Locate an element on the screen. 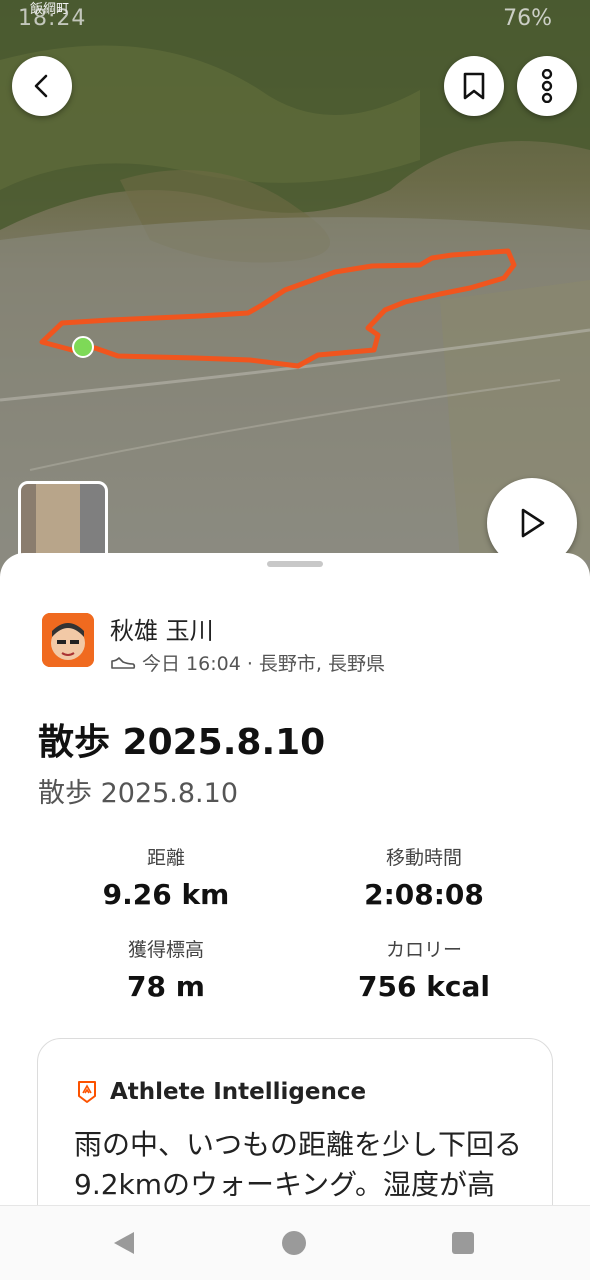 This screenshot has height=1284, width=590. chevron-left-icon is located at coordinates (41, 86).